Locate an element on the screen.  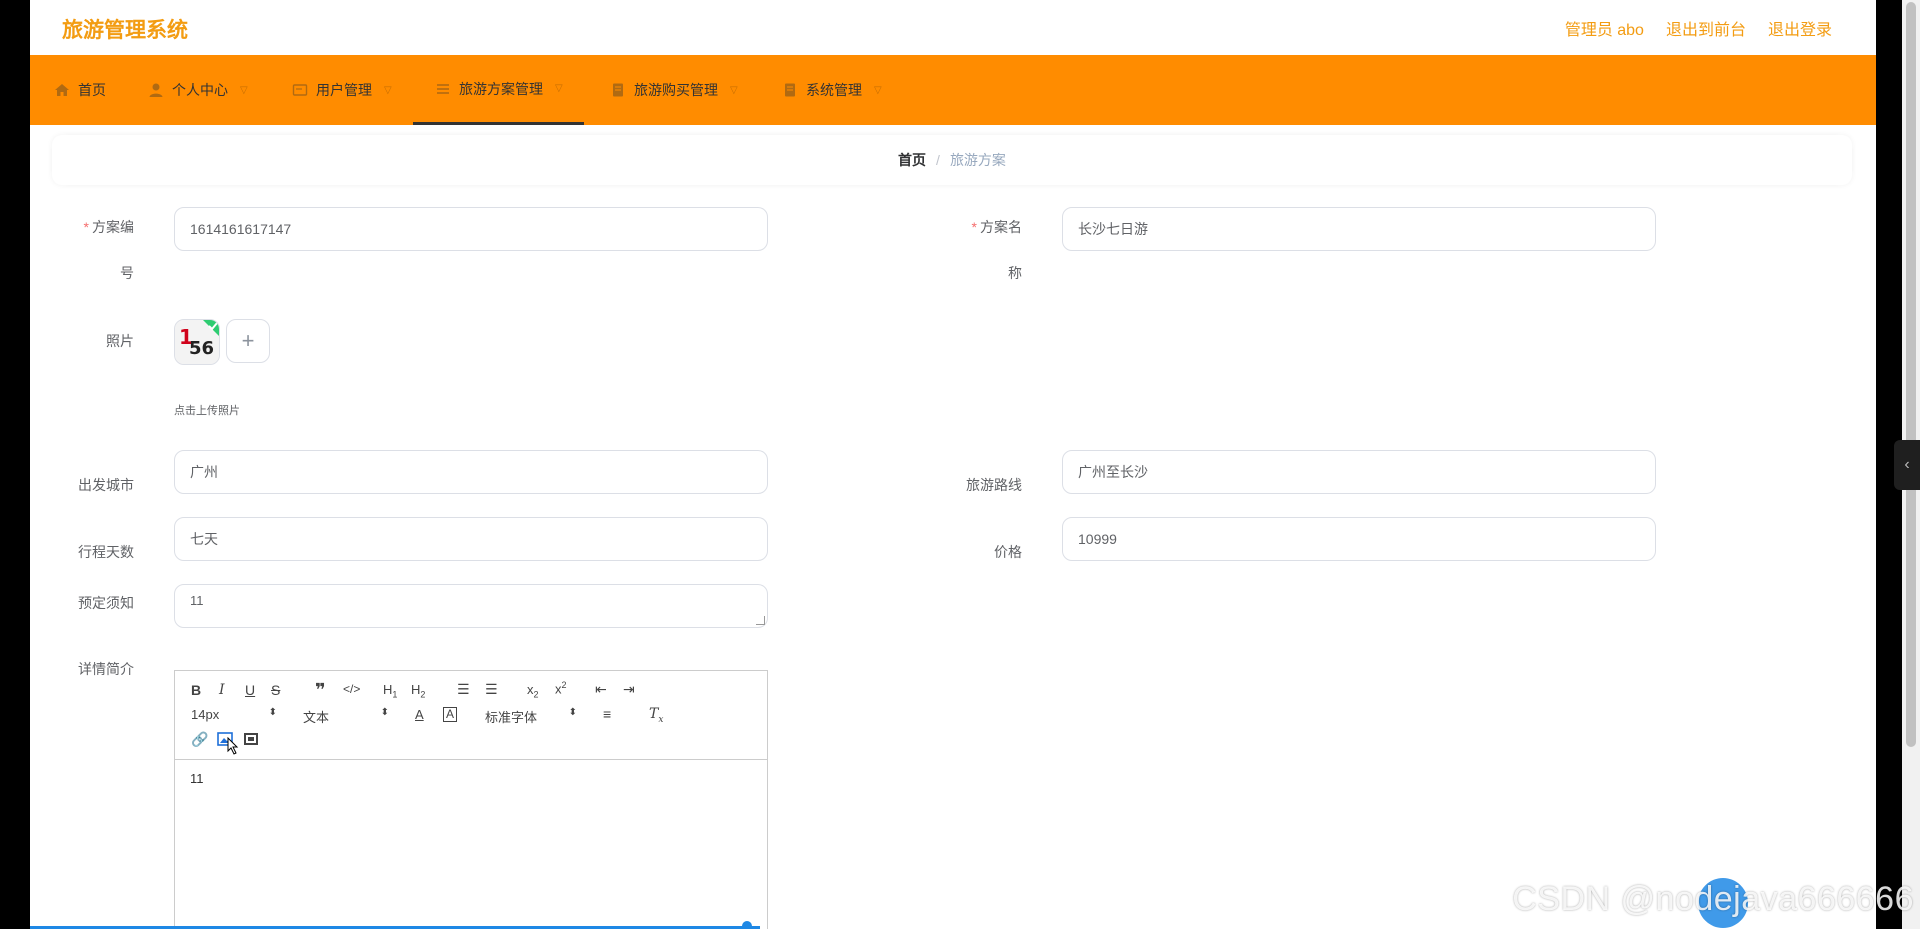
back-to-front-link: 退出到前台 is located at coordinates (1706, 28).